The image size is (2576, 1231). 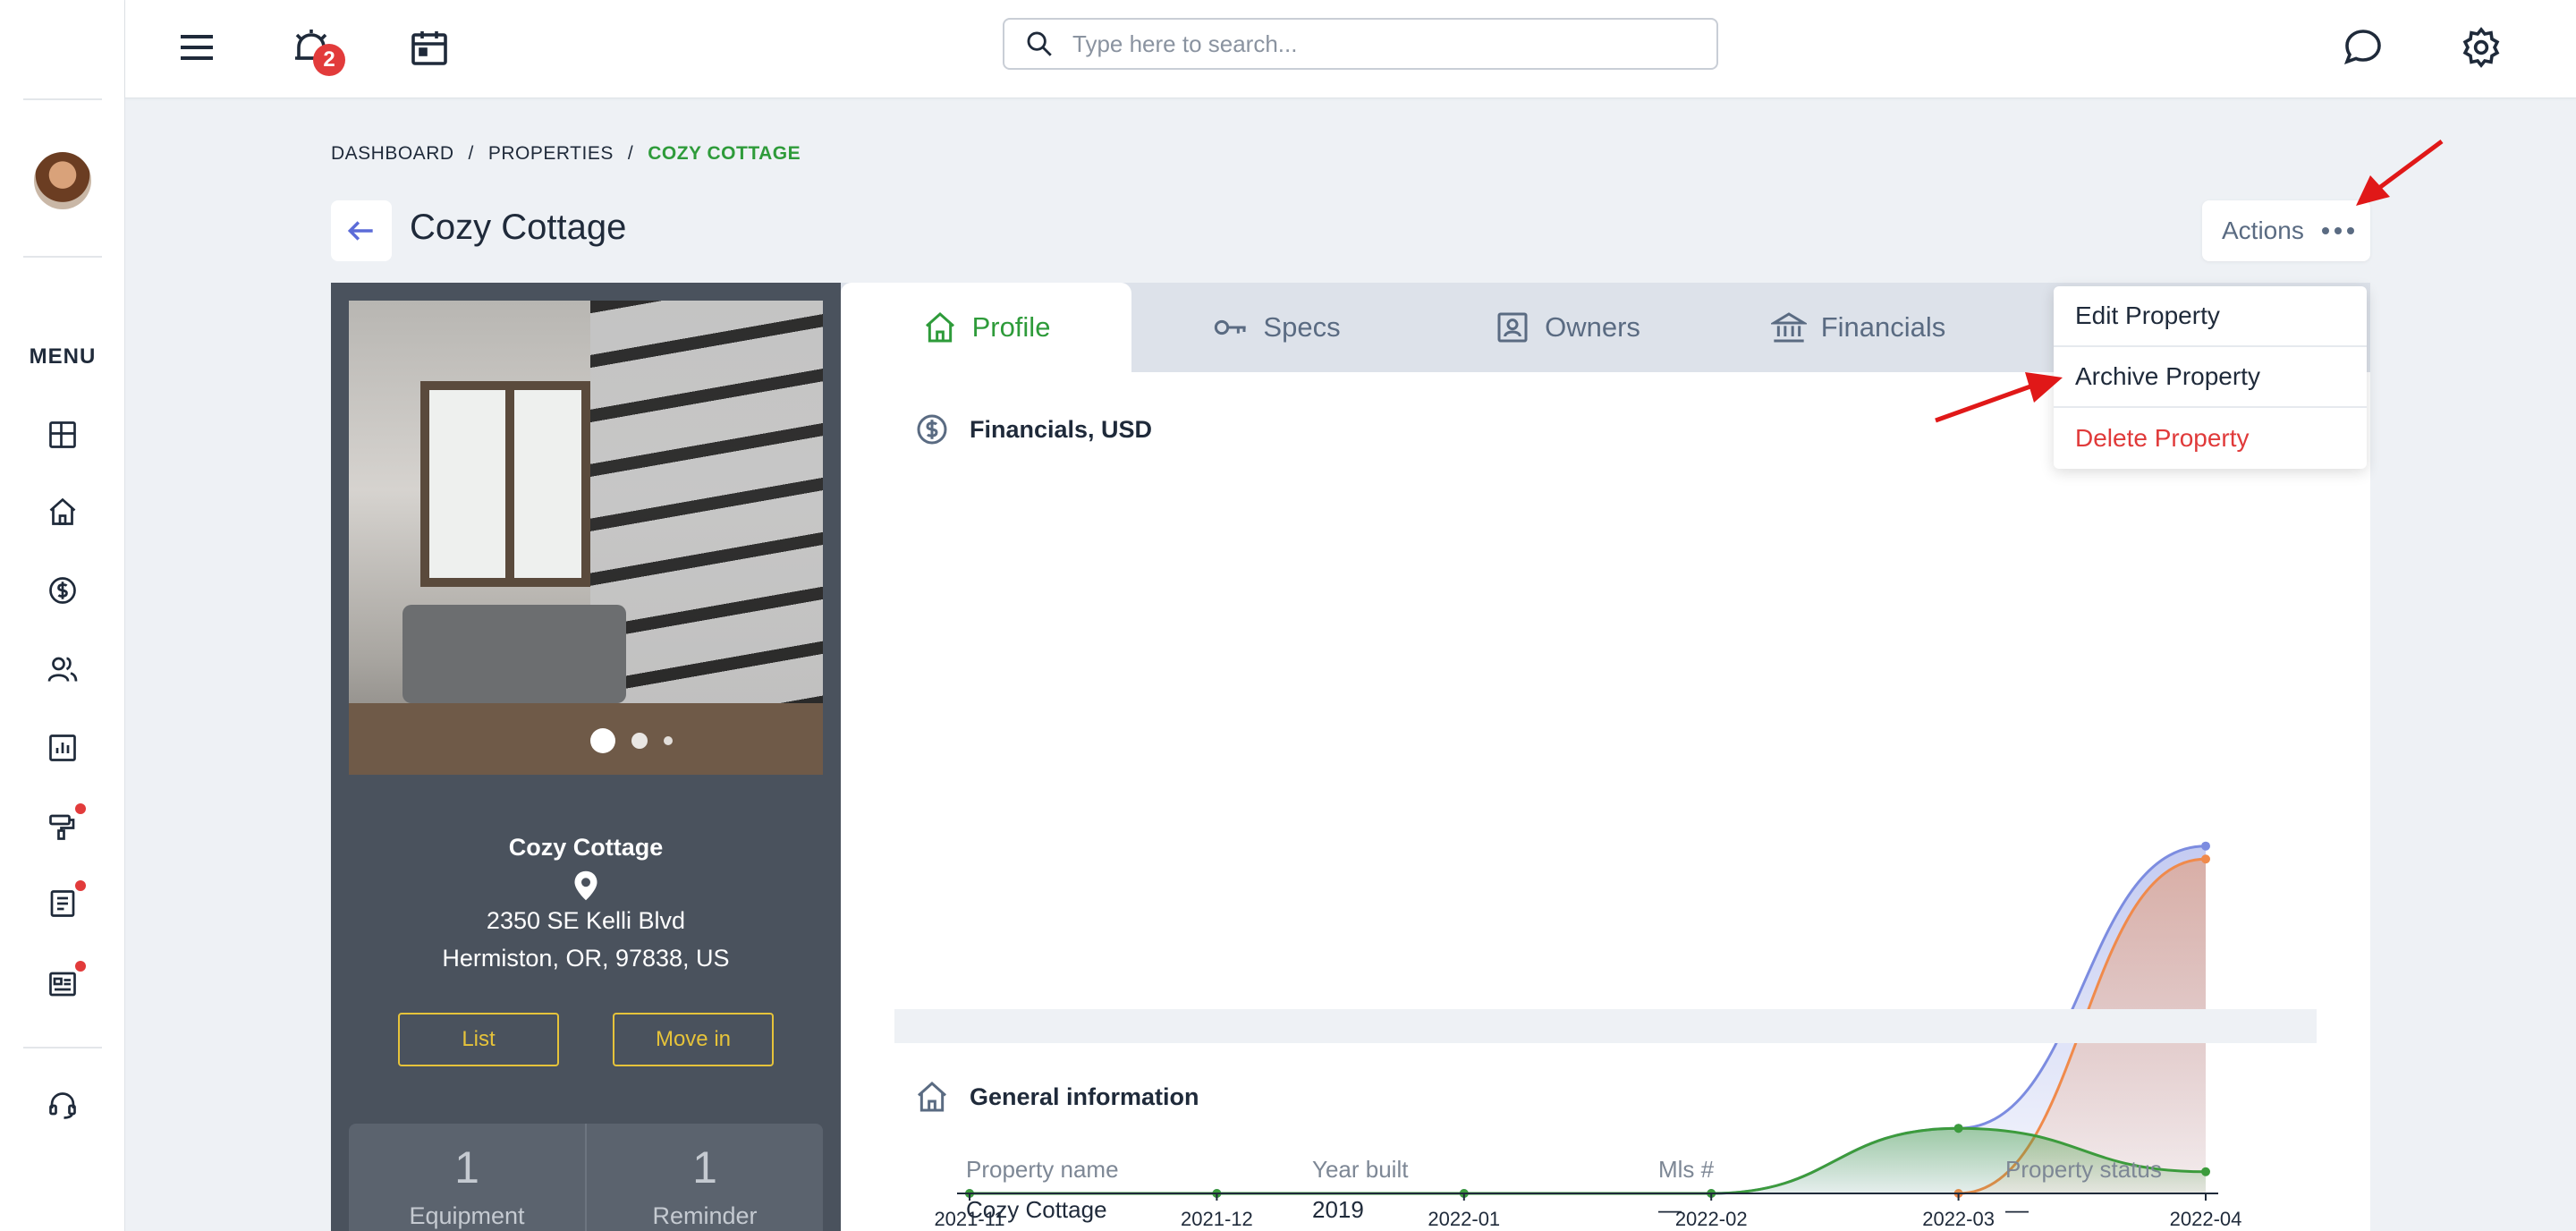 I want to click on list-button: List, so click(x=478, y=1039).